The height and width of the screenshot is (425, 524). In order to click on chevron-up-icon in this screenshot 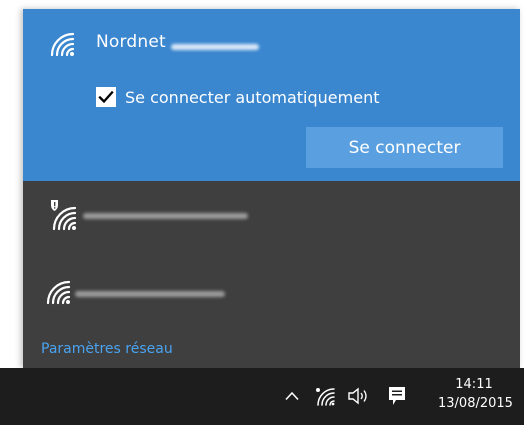, I will do `click(292, 396)`.